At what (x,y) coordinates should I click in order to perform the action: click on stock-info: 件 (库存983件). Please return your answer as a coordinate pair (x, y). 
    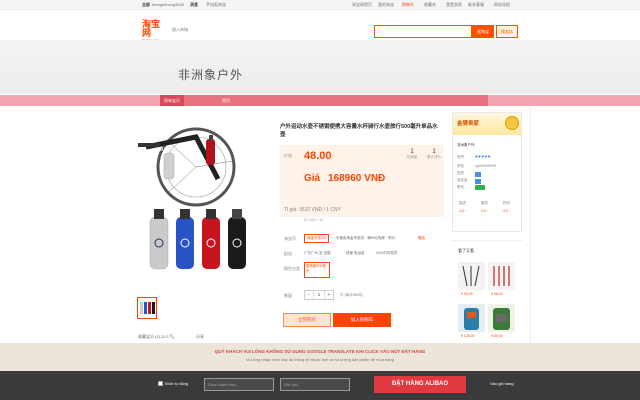
    Looking at the image, I should click on (352, 295).